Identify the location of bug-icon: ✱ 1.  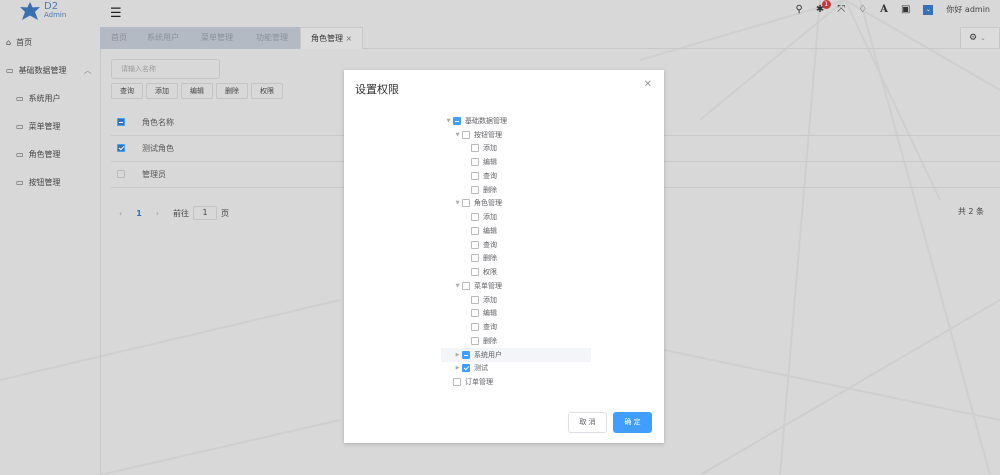
(823, 7).